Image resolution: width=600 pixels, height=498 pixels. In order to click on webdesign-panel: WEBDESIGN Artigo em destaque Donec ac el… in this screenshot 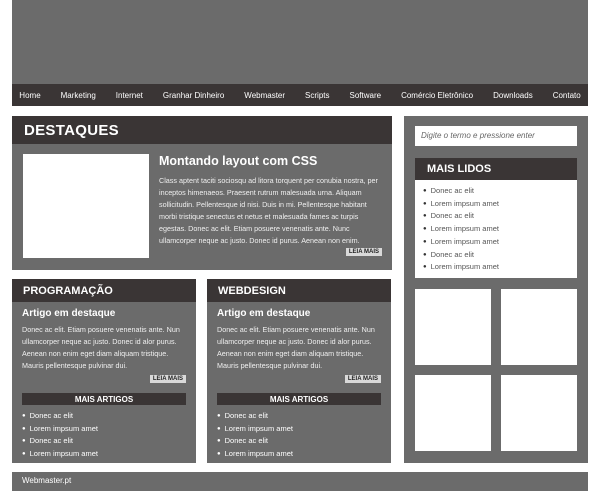, I will do `click(299, 371)`.